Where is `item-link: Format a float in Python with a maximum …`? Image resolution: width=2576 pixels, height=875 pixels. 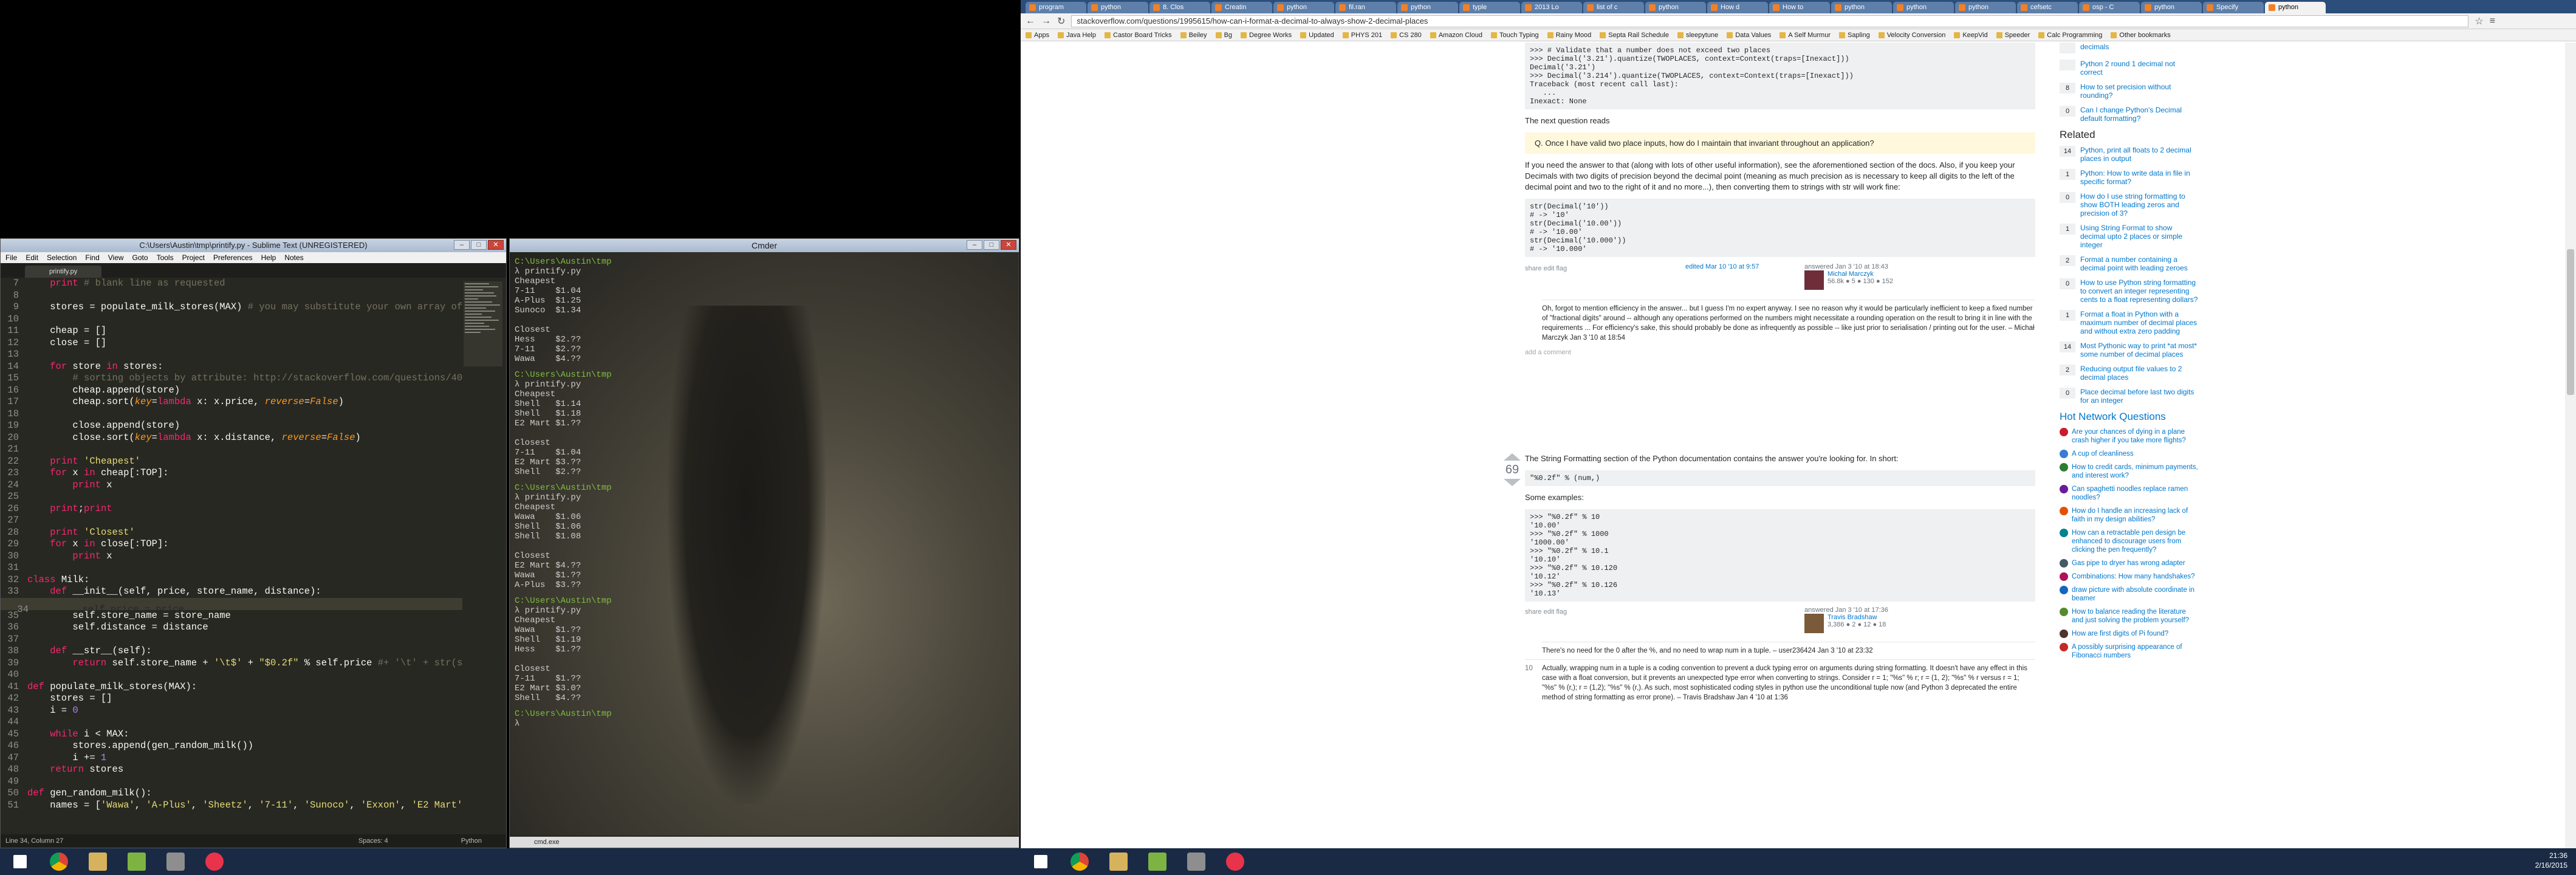
item-link: Format a float in Python with a maximum … is located at coordinates (2139, 322).